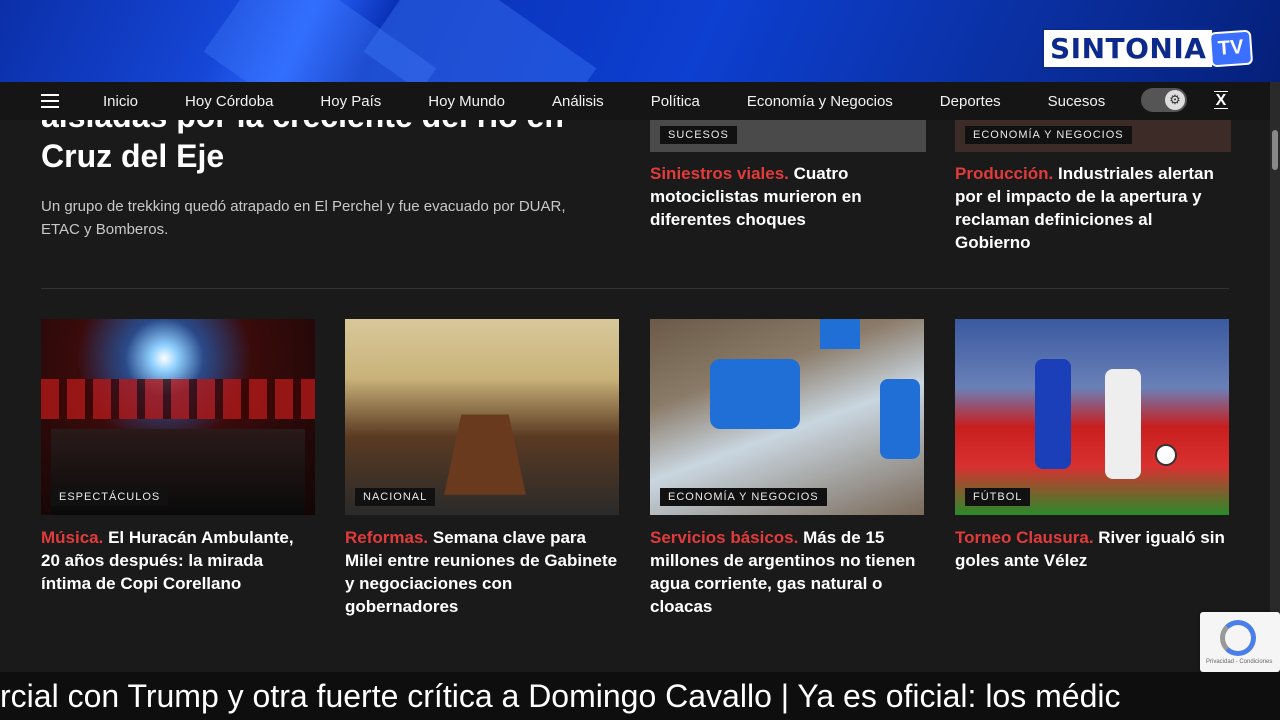 Image resolution: width=1280 pixels, height=720 pixels. Describe the element at coordinates (1024, 537) in the screenshot. I see `card-kicker: Torneo Clausura.` at that location.